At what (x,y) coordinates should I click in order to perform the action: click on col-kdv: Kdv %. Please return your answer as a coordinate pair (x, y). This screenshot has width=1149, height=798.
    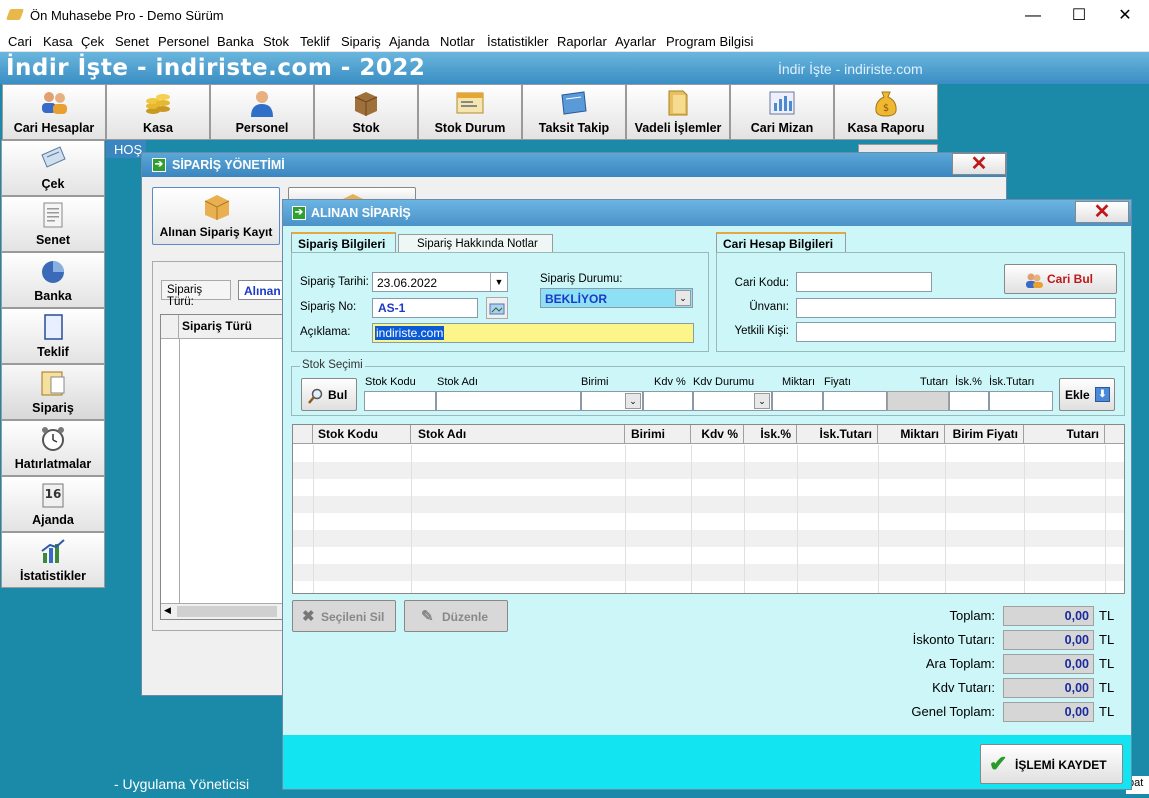
    Looking at the image, I should click on (717, 434).